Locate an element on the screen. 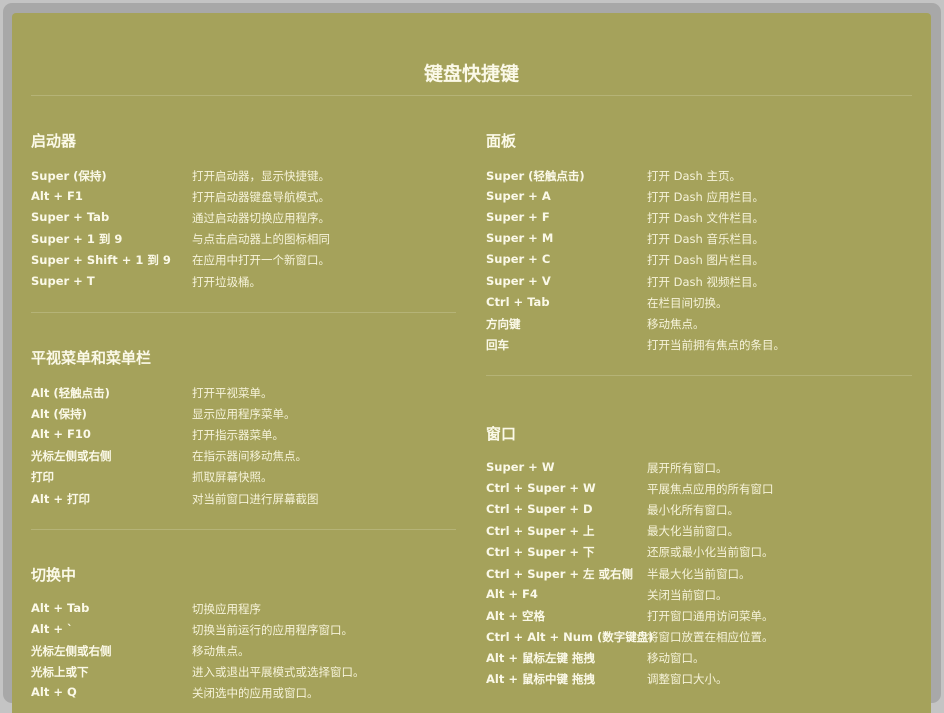 The width and height of the screenshot is (944, 713). shortcut-description: 将窗口放置在相应位置。 is located at coordinates (710, 636).